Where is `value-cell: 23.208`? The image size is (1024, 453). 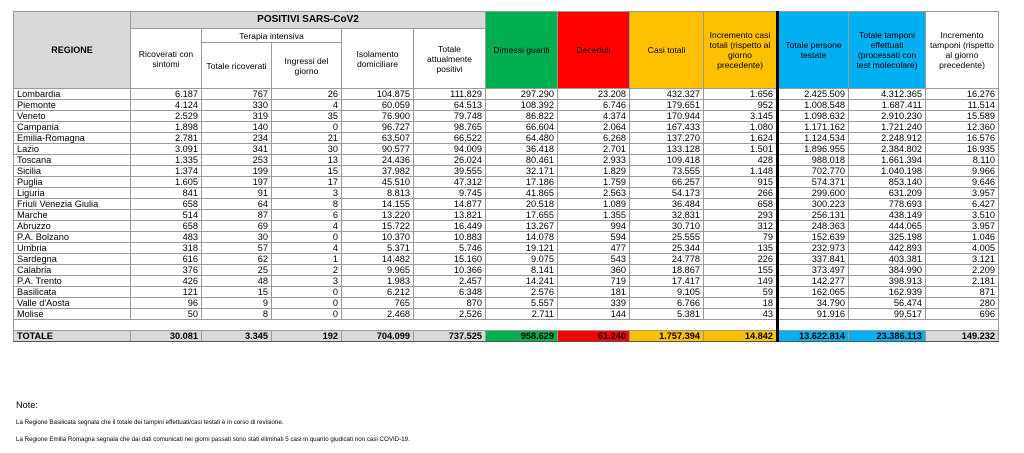 value-cell: 23.208 is located at coordinates (593, 94).